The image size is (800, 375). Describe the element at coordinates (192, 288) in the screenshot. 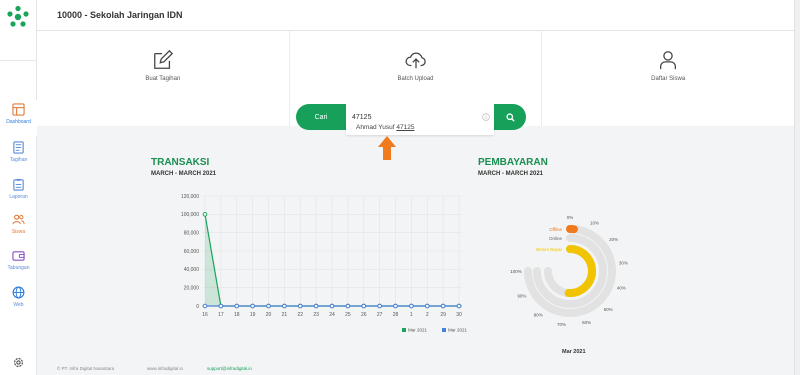

I see `y-tick-label: 20,000` at that location.